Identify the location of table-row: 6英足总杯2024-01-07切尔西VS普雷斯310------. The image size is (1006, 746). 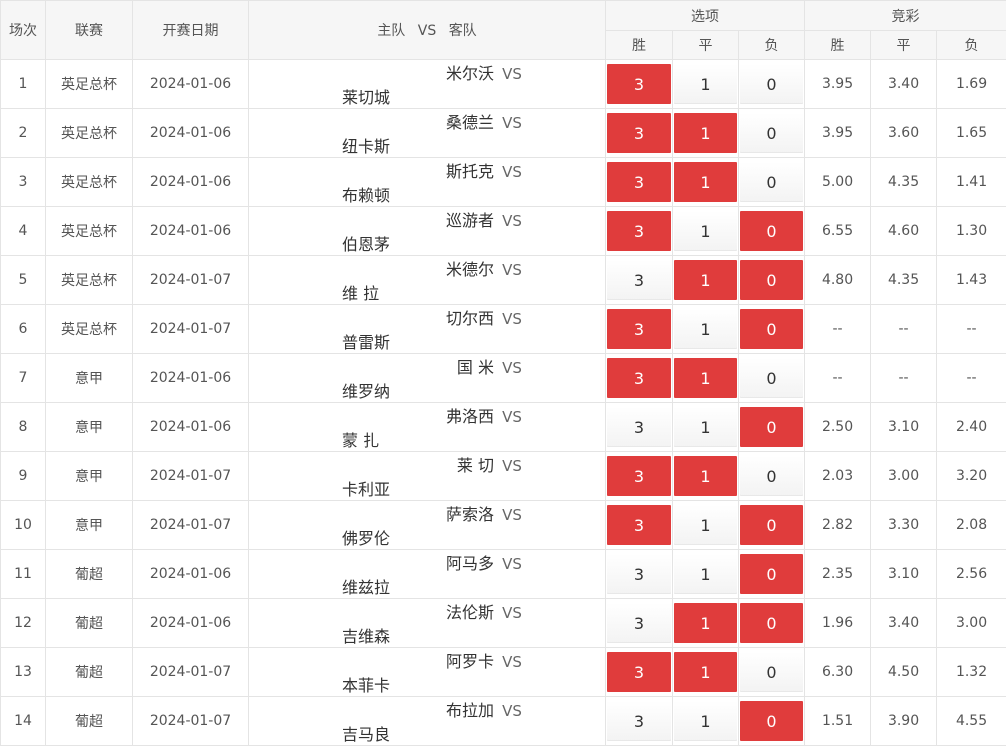
(503, 329).